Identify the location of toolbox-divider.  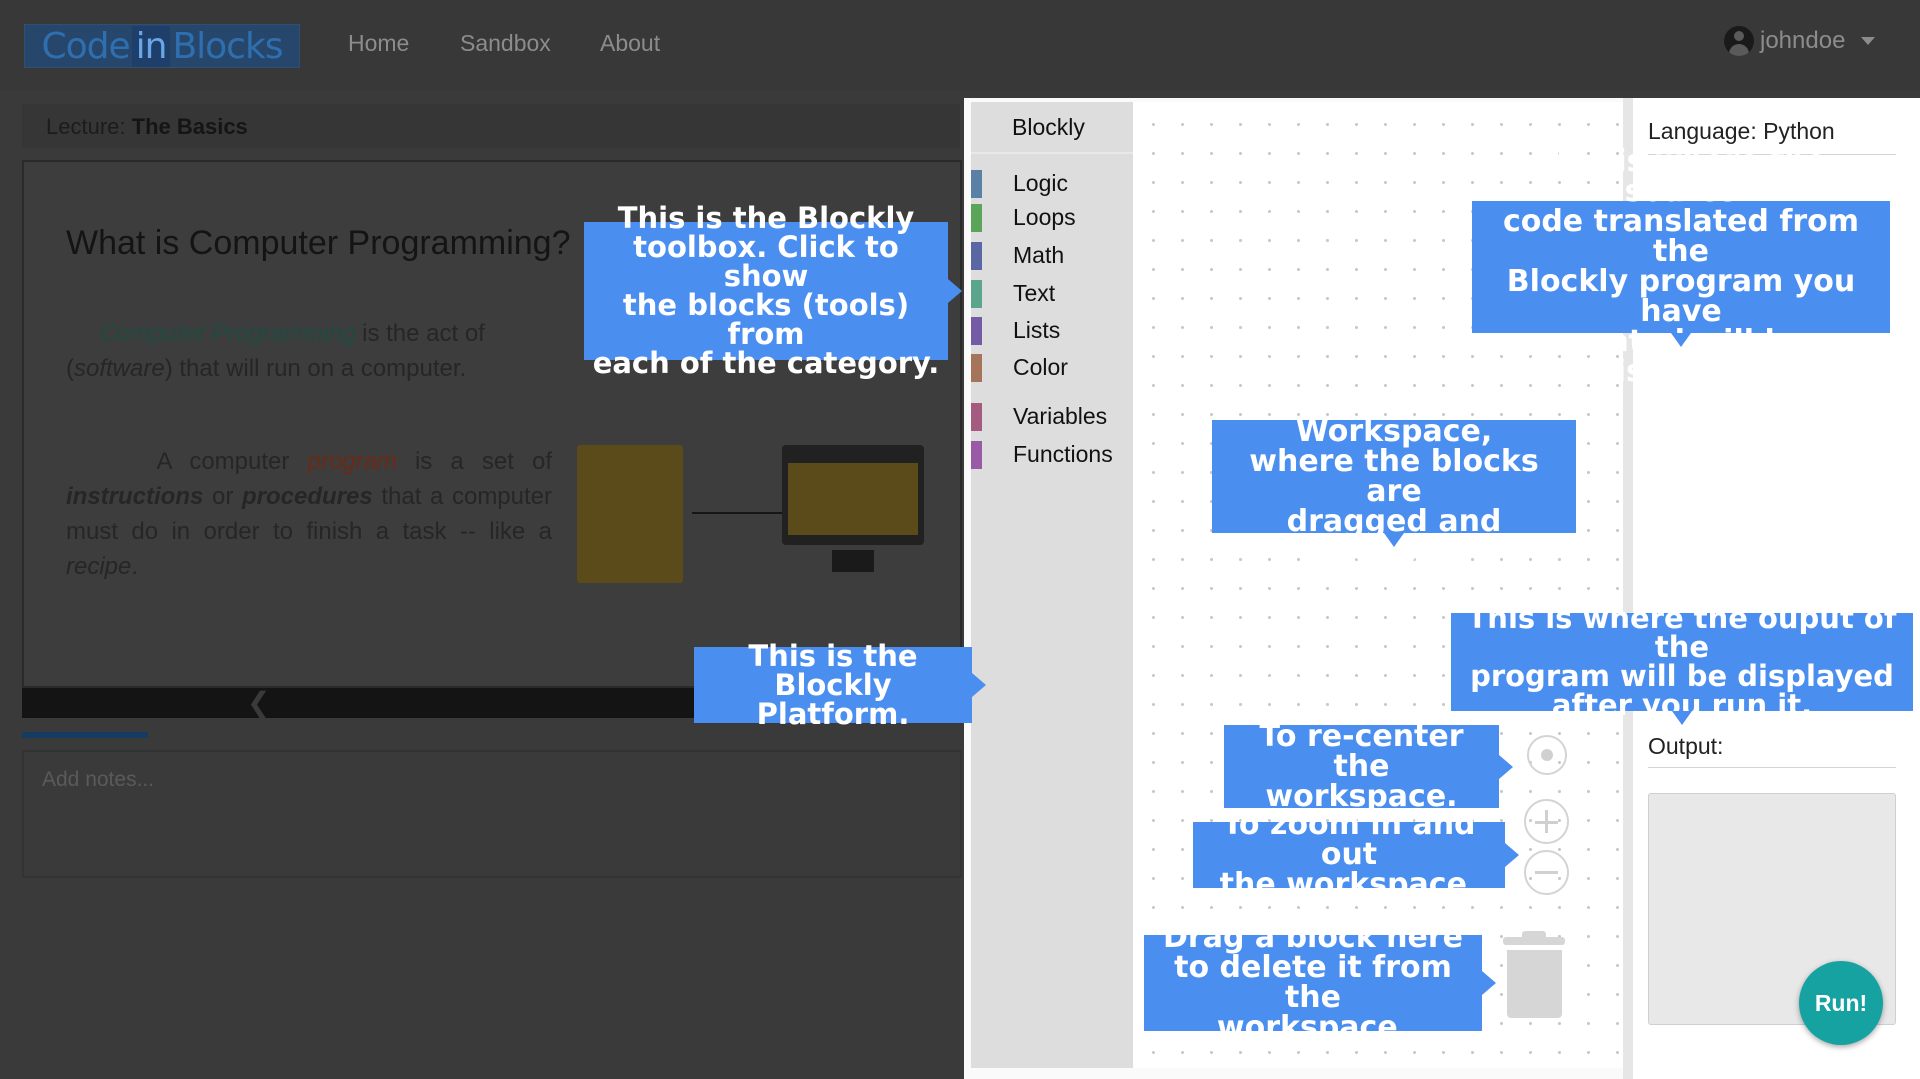
(1052, 153).